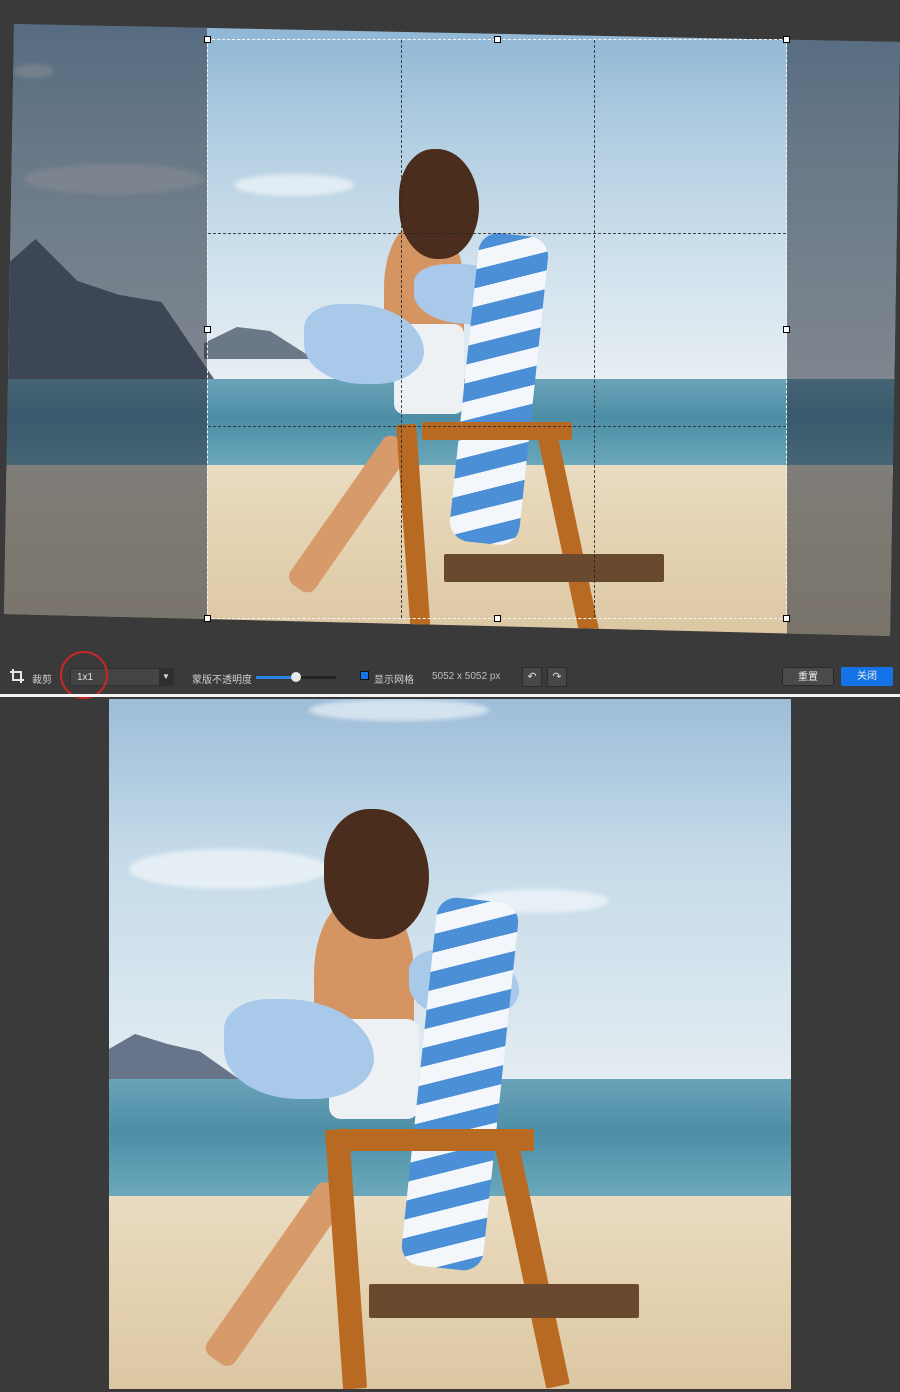  I want to click on opacity-slider-fill, so click(276, 677).